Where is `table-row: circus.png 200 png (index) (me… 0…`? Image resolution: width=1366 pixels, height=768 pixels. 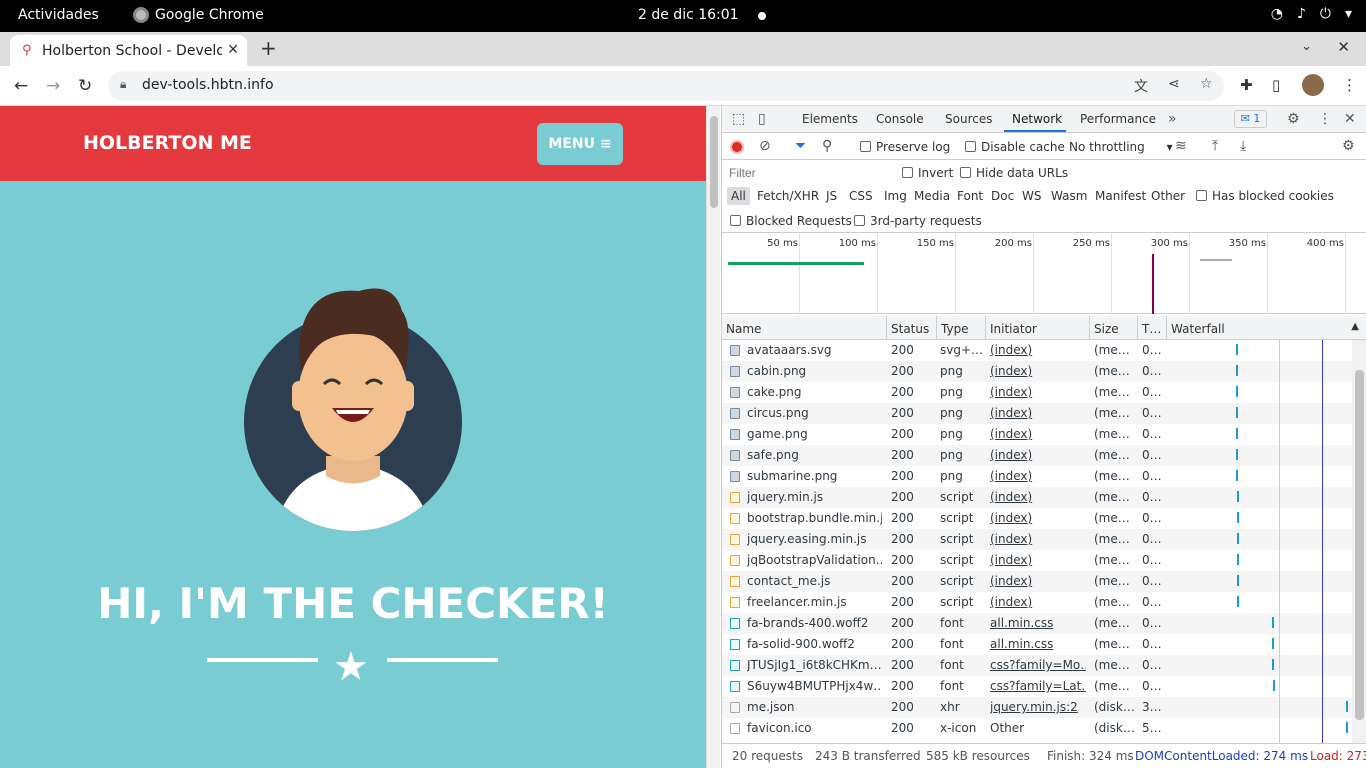
table-row: circus.png 200 png (index) (me… 0… is located at coordinates (1037, 413).